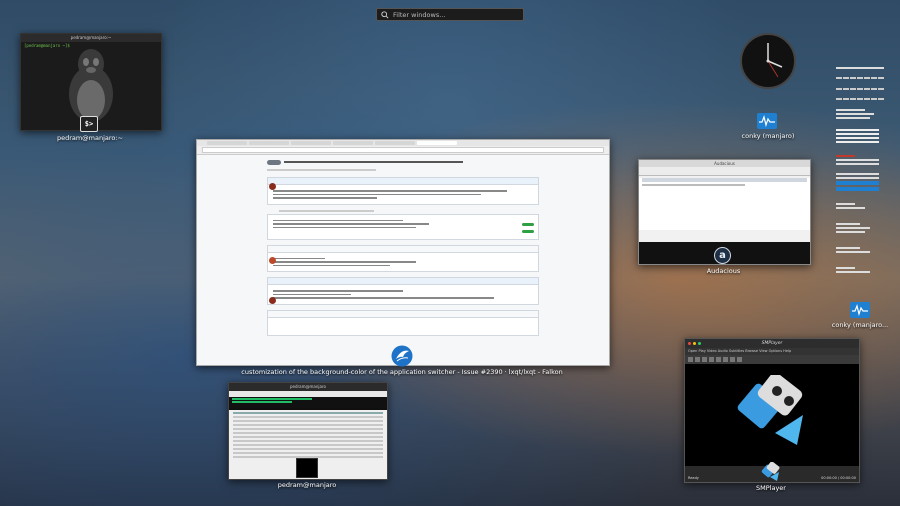 The width and height of the screenshot is (900, 506). I want to click on filter-windows-search, so click(450, 14).